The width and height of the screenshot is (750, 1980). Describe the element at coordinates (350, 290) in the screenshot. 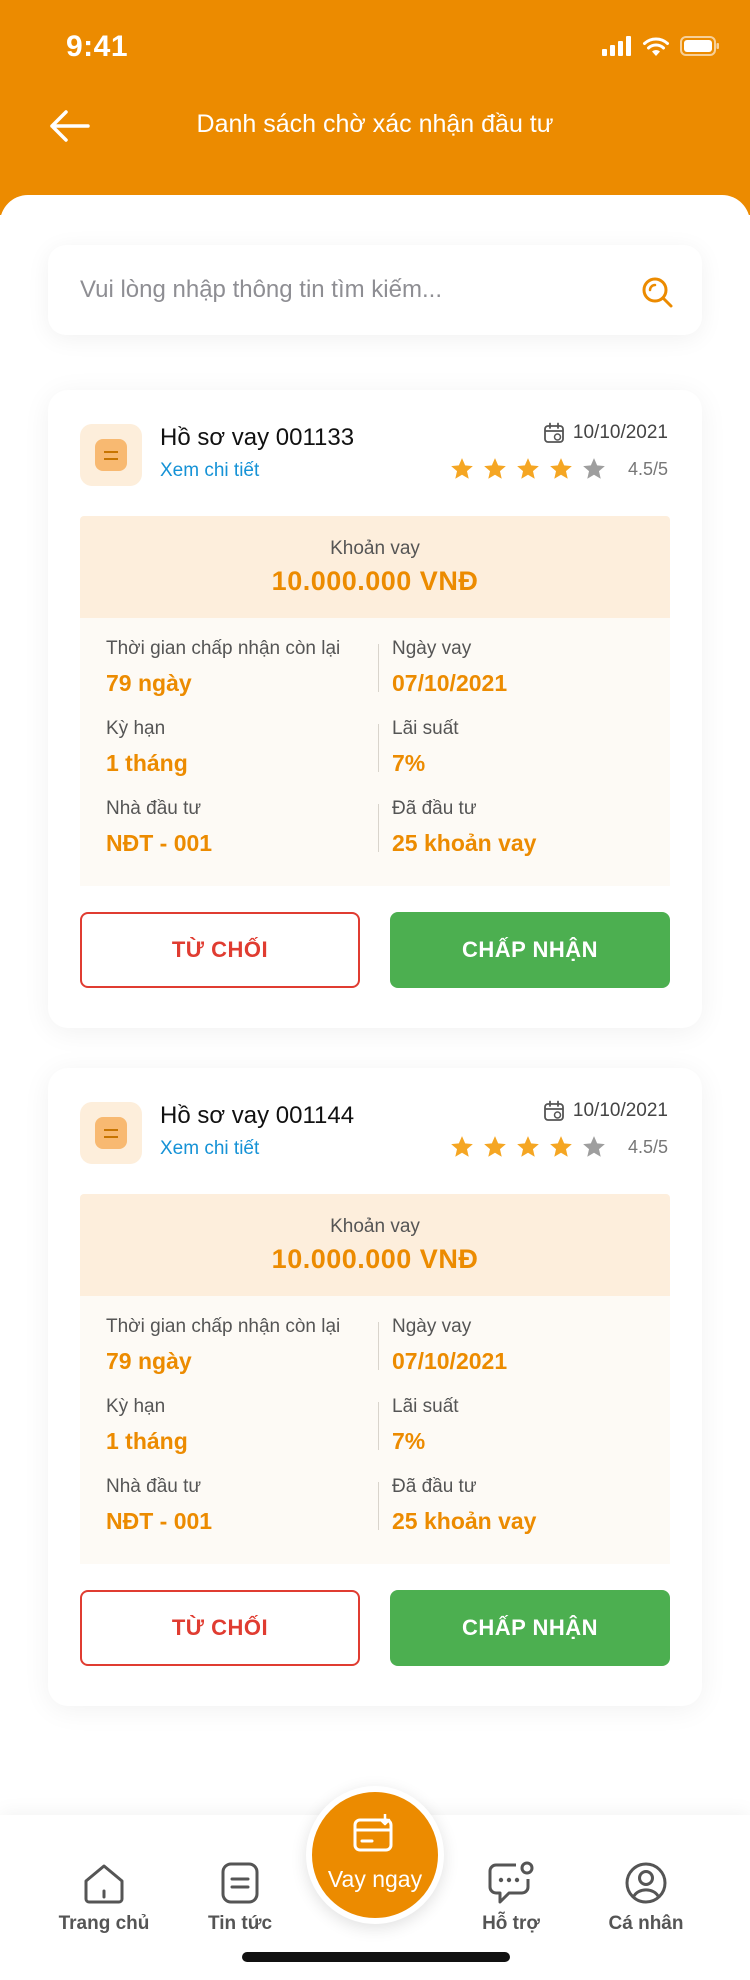

I see `search-input` at that location.